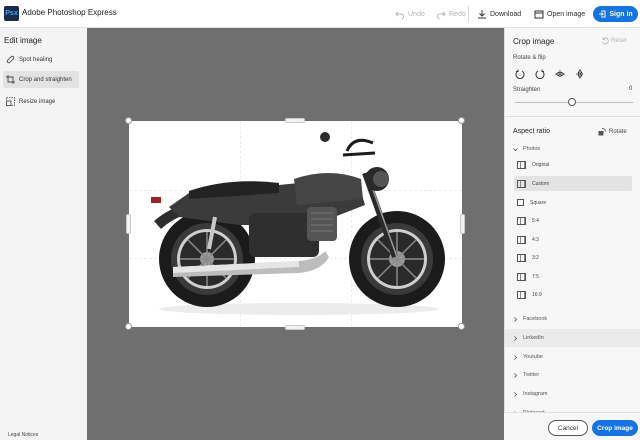 Image resolution: width=640 pixels, height=440 pixels. I want to click on spot-healing-item: Spot healing, so click(41, 59).